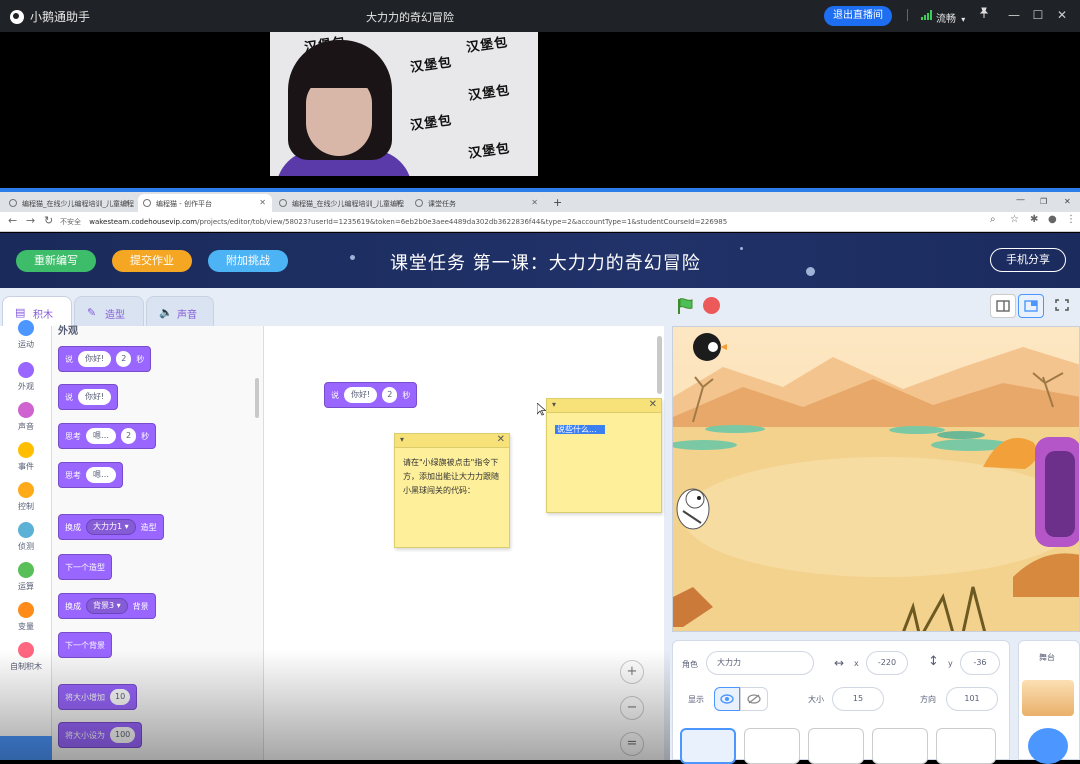  I want to click on x-position-input: -220, so click(887, 663).